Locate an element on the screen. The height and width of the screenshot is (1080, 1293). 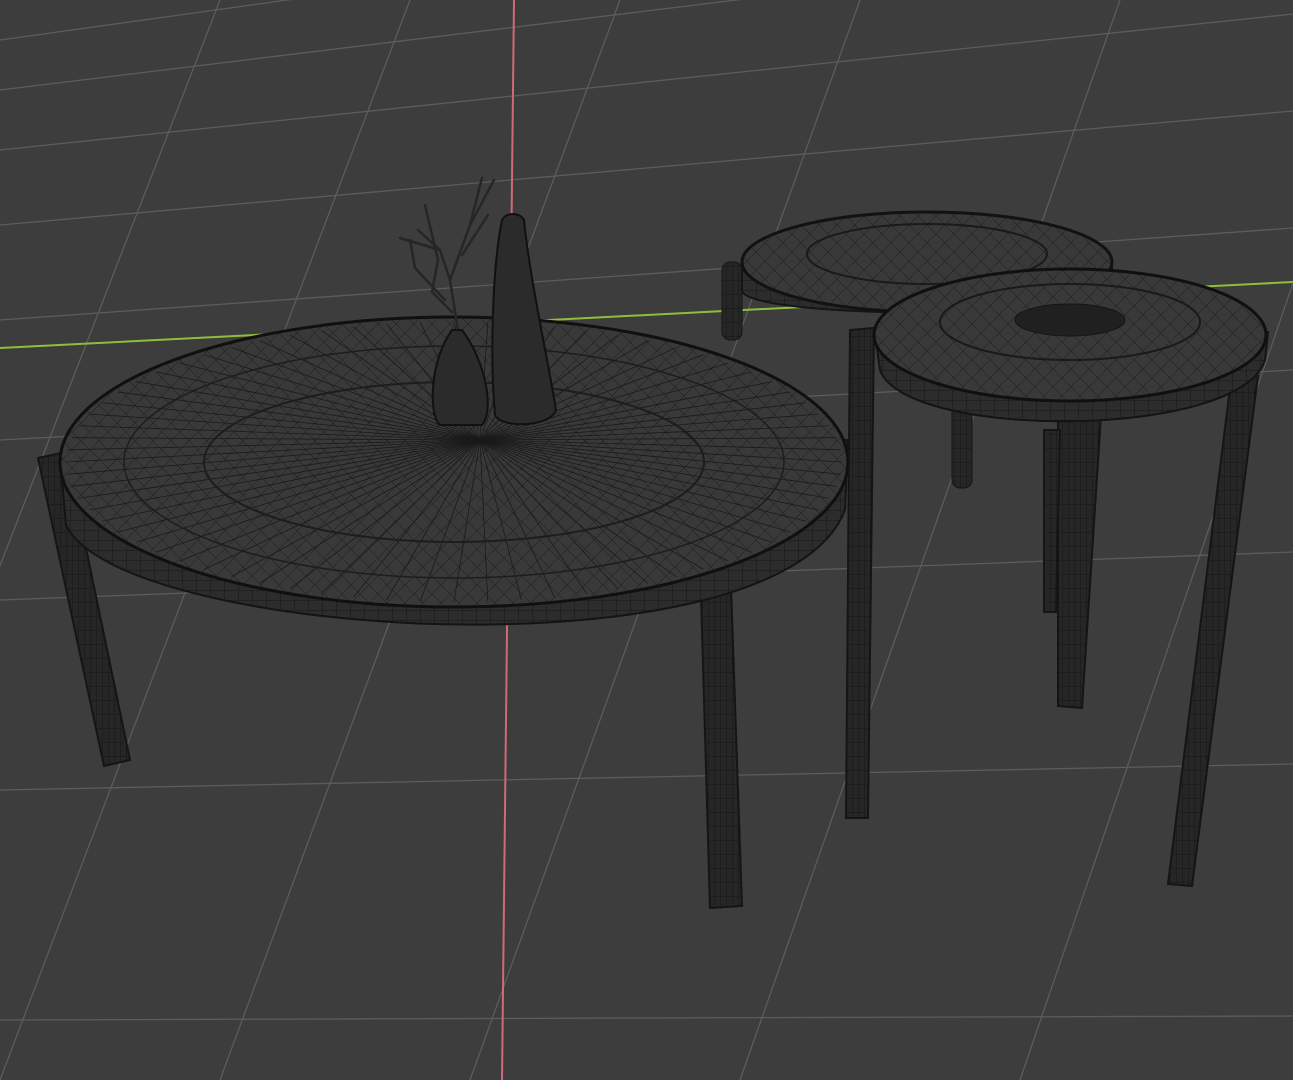
dry-branch is located at coordinates (447, 254).